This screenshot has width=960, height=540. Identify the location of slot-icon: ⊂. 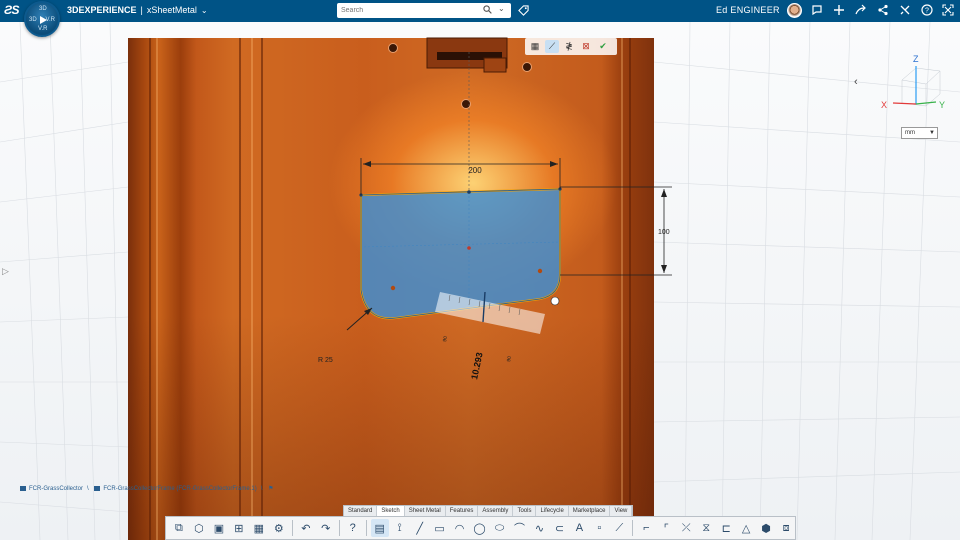
(559, 528).